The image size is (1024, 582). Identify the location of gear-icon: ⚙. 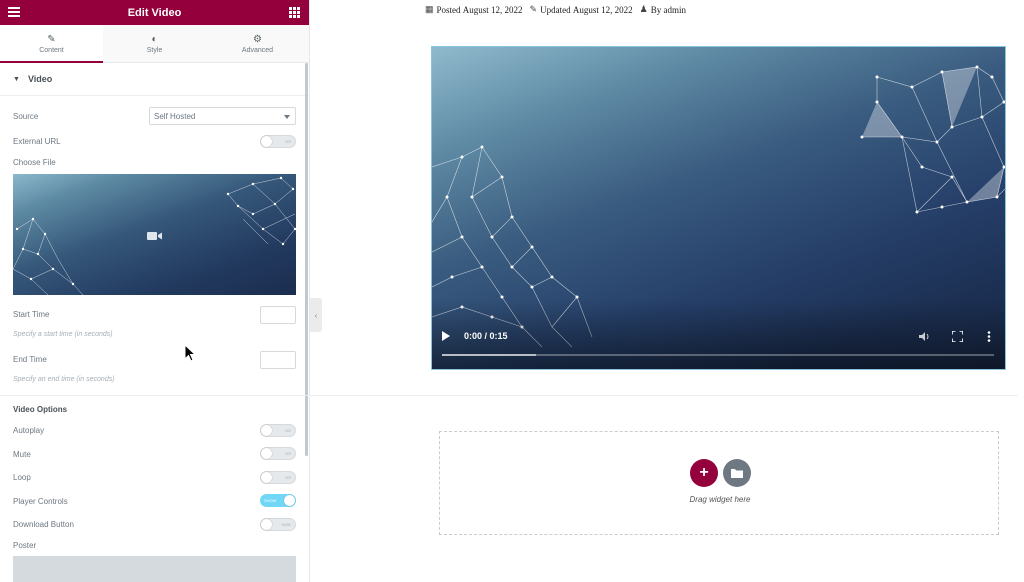
(257, 39).